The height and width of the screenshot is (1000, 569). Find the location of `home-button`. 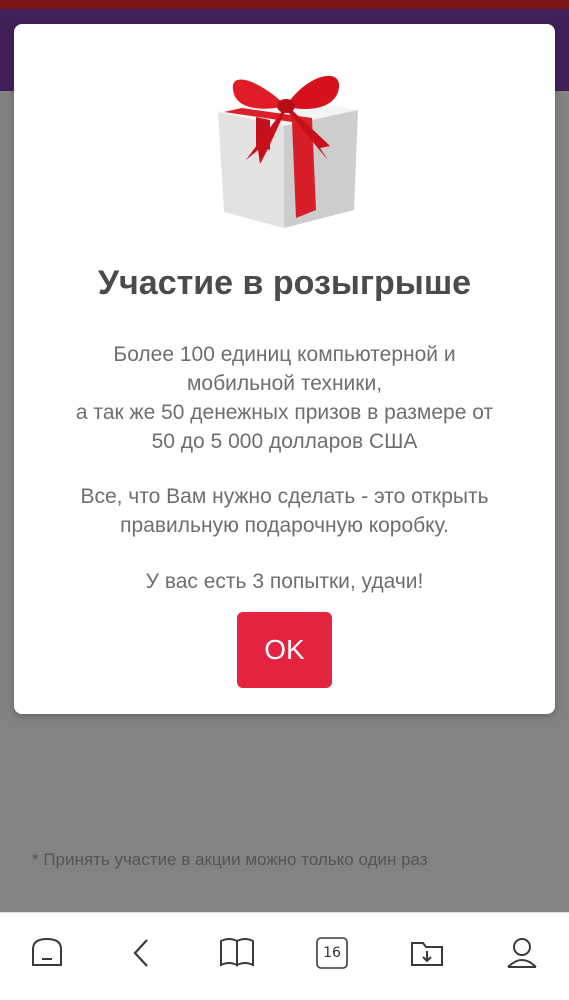

home-button is located at coordinates (47, 953).